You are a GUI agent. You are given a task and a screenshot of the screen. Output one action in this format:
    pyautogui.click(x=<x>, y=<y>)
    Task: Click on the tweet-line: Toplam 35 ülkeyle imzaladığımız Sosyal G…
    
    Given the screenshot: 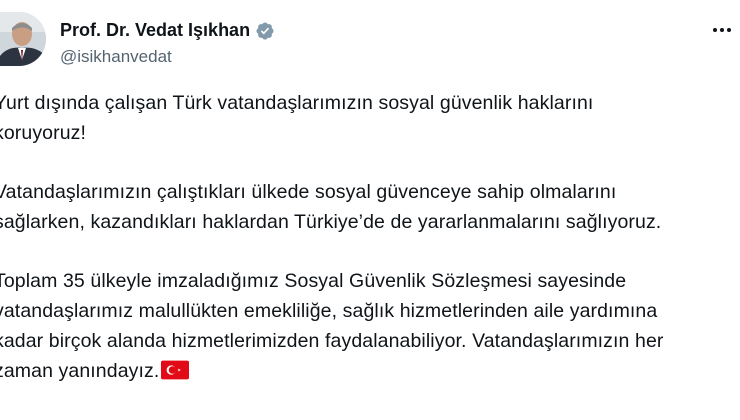 What is the action you would take?
    pyautogui.click(x=313, y=281)
    